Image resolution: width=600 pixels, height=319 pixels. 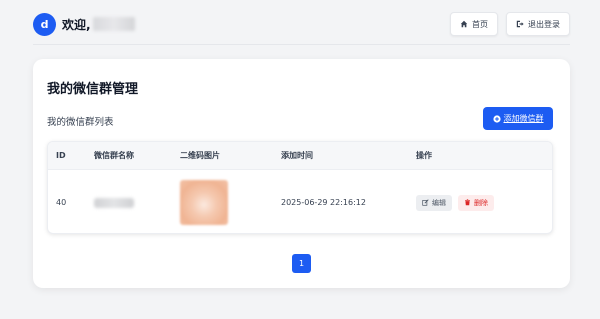 I want to click on trash-icon, so click(x=467, y=202).